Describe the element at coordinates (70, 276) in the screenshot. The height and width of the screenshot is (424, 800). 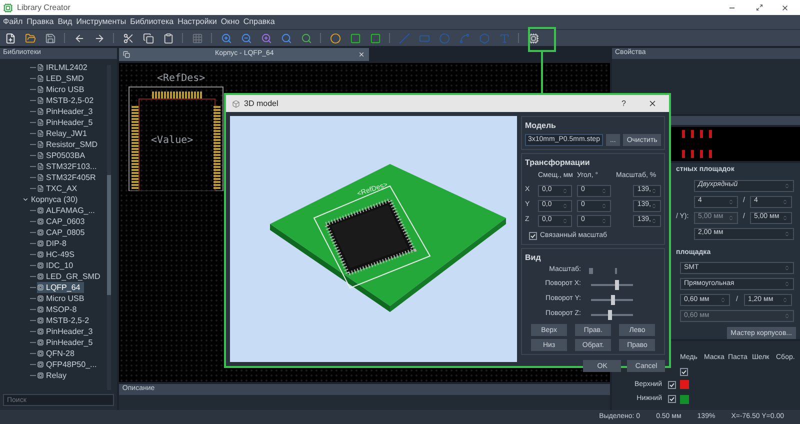
I see `tree-item: LED_GR_SMD` at that location.